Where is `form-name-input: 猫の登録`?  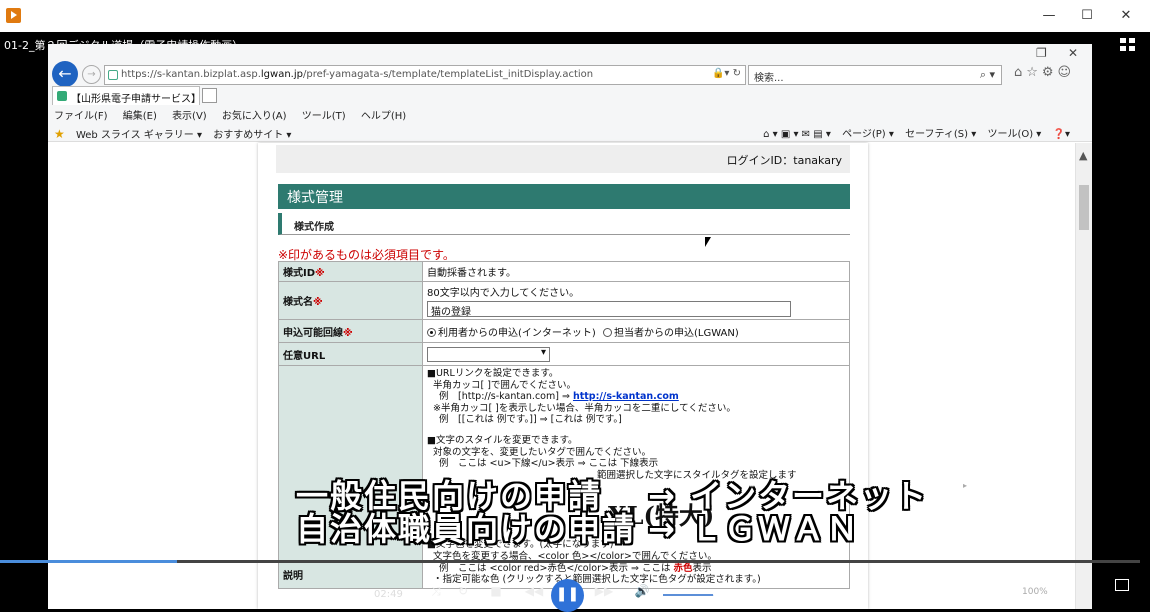 form-name-input: 猫の登録 is located at coordinates (609, 309).